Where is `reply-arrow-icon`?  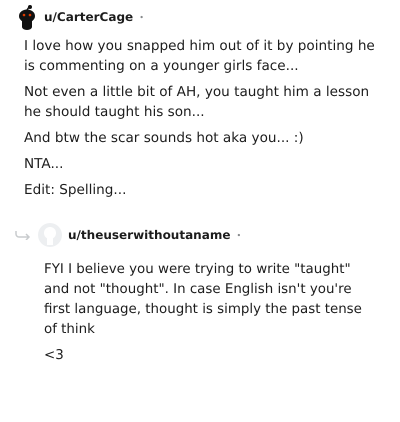
reply-arrow-icon is located at coordinates (23, 235).